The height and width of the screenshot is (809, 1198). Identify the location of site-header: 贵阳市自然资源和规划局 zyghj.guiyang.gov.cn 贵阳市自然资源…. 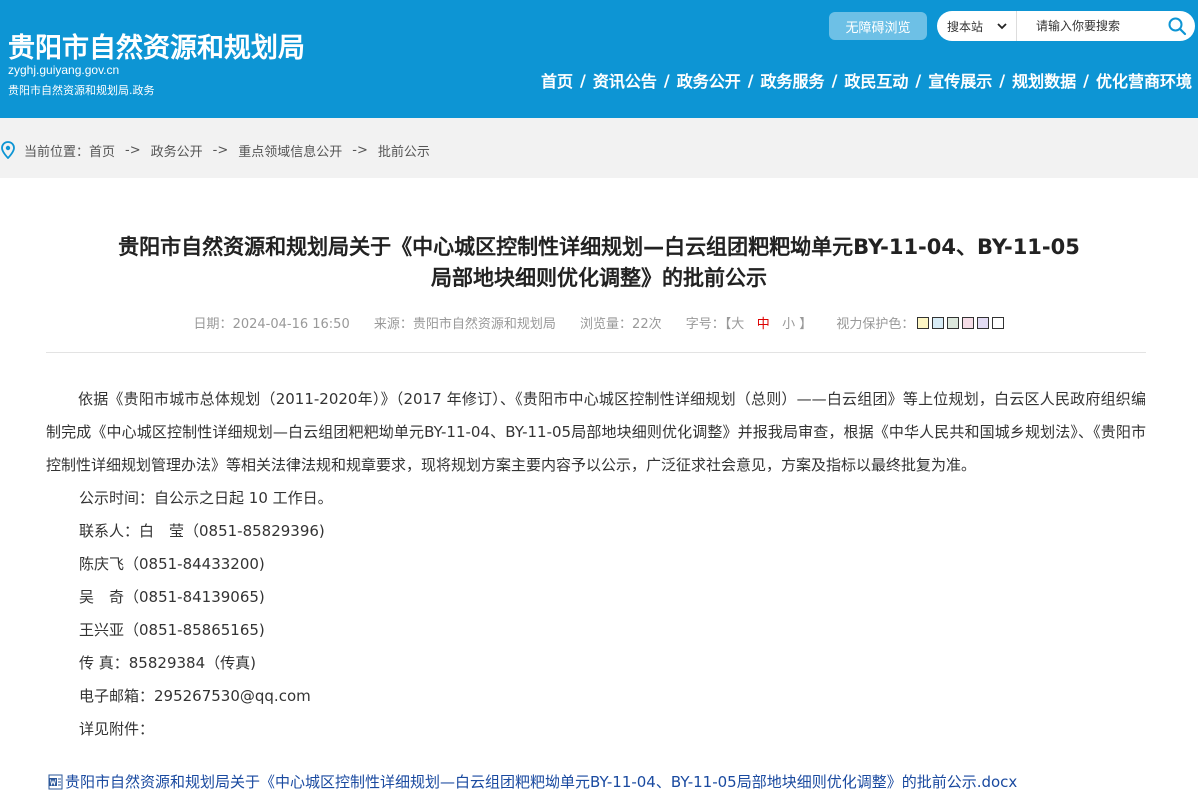
(599, 59).